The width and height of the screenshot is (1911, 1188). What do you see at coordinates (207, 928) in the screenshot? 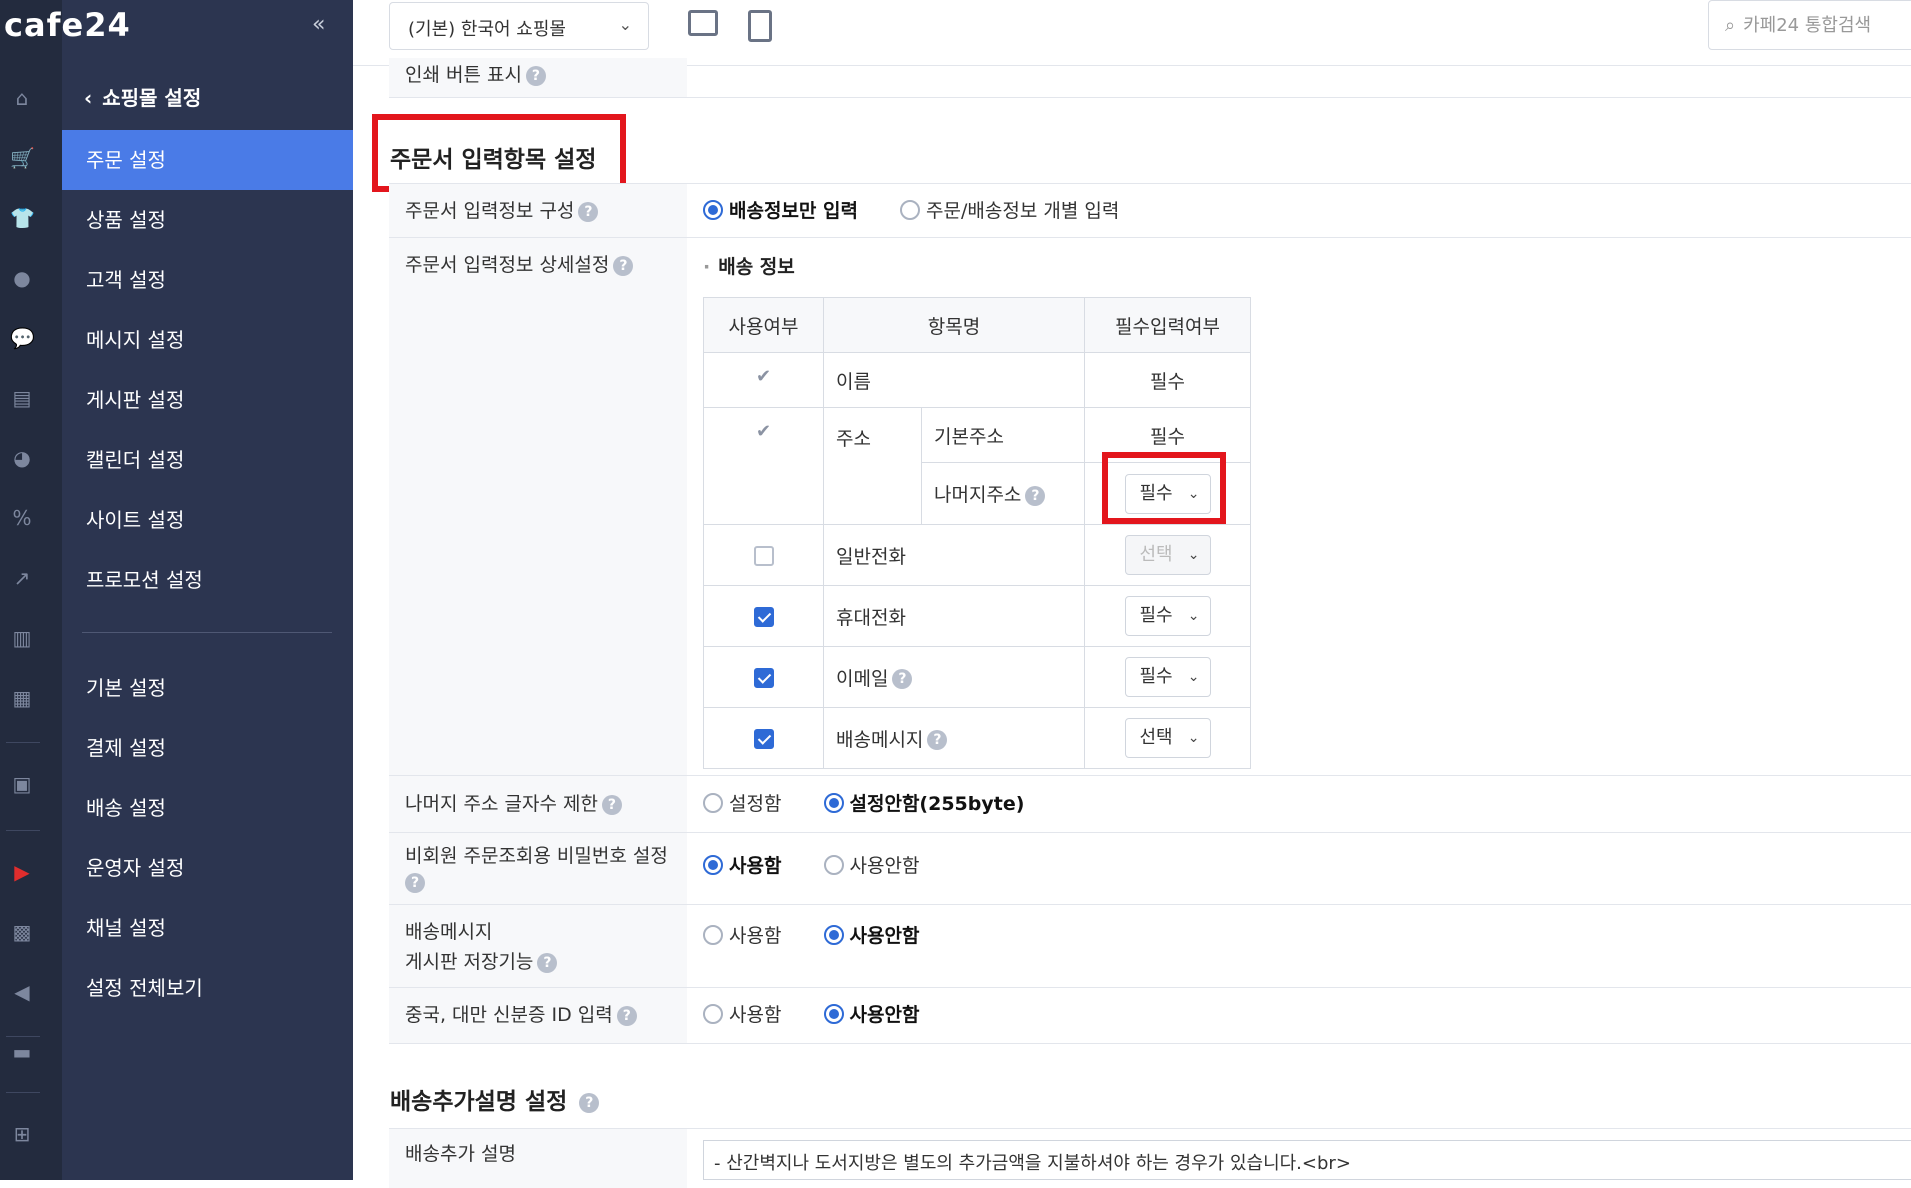
I see `menu-item-channel: 채널 설정` at bounding box center [207, 928].